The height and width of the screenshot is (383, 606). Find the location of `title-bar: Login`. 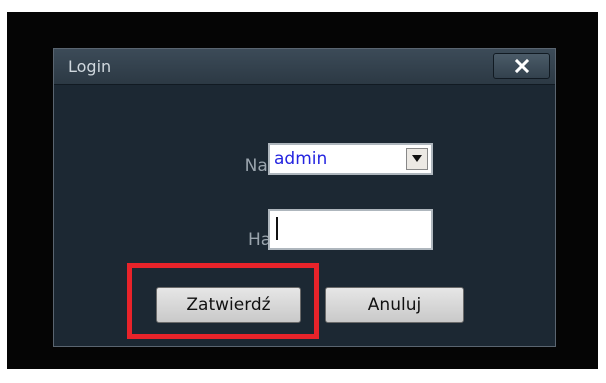

title-bar: Login is located at coordinates (304, 67).